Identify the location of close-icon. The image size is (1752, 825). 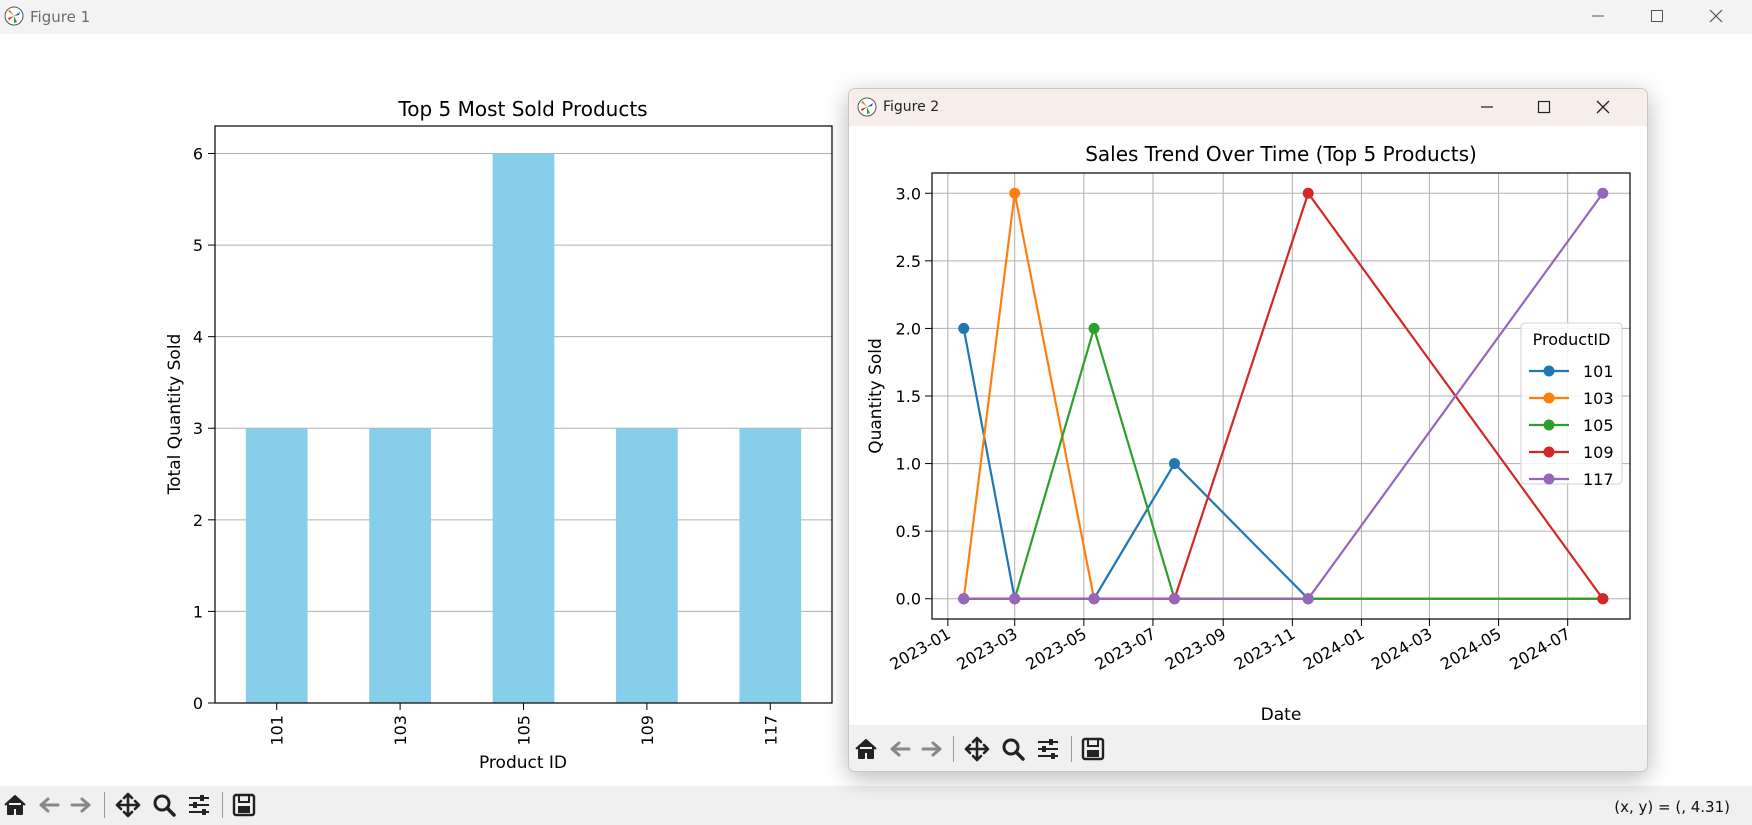
(1603, 107).